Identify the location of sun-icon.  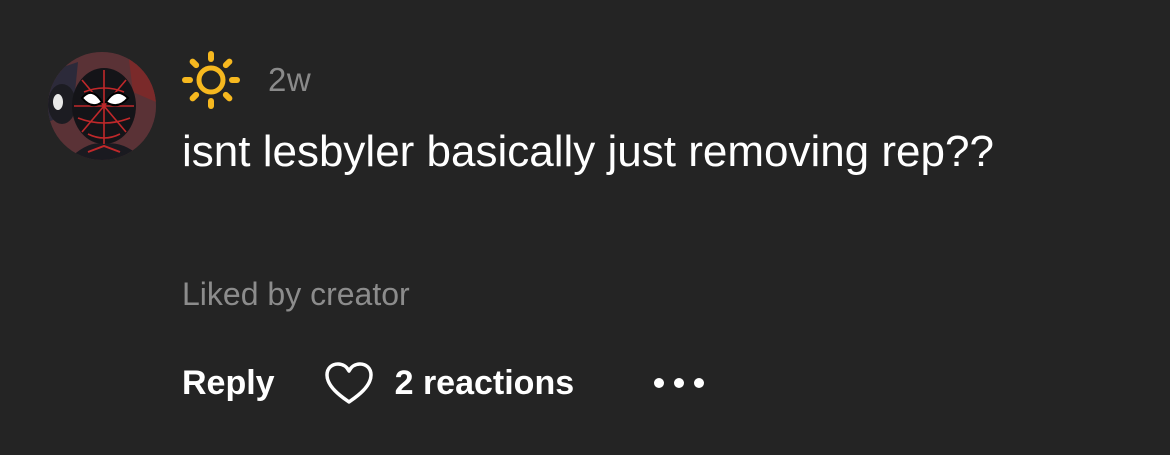
(211, 80).